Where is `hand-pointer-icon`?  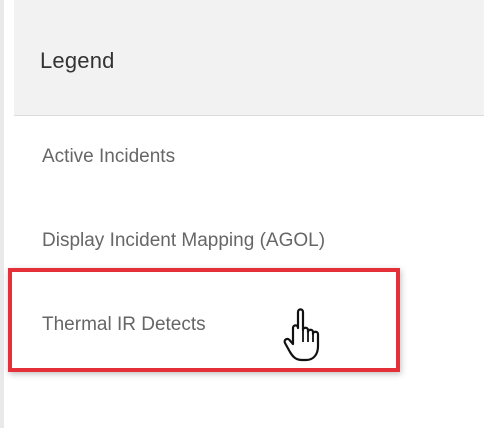 hand-pointer-icon is located at coordinates (301, 335).